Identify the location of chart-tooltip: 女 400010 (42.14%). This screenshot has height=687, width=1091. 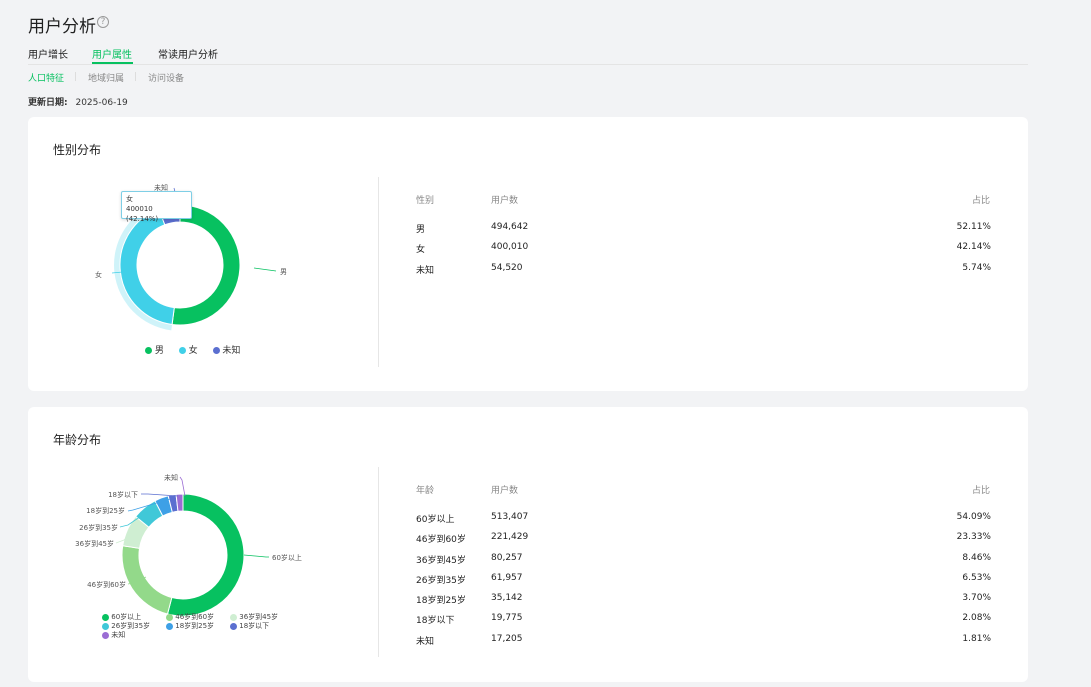
(156, 207).